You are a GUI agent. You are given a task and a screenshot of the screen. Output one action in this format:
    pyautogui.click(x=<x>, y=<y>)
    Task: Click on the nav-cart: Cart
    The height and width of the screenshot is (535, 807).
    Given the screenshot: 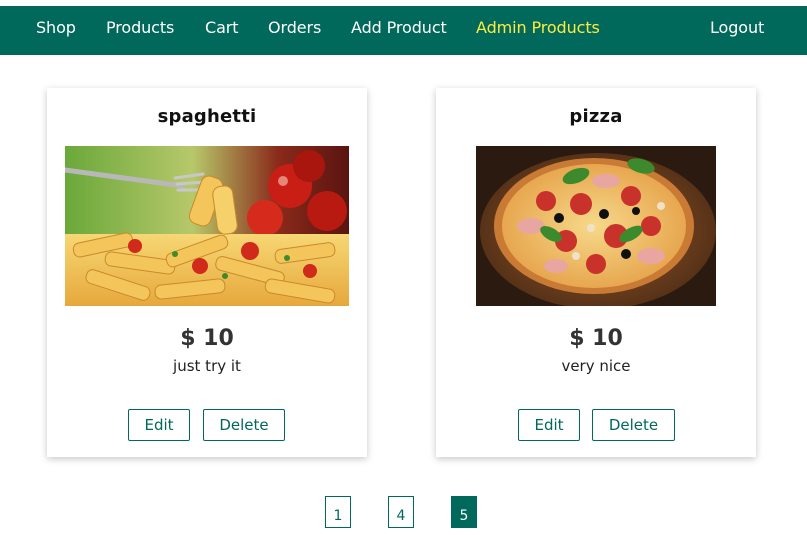 What is the action you would take?
    pyautogui.click(x=222, y=30)
    